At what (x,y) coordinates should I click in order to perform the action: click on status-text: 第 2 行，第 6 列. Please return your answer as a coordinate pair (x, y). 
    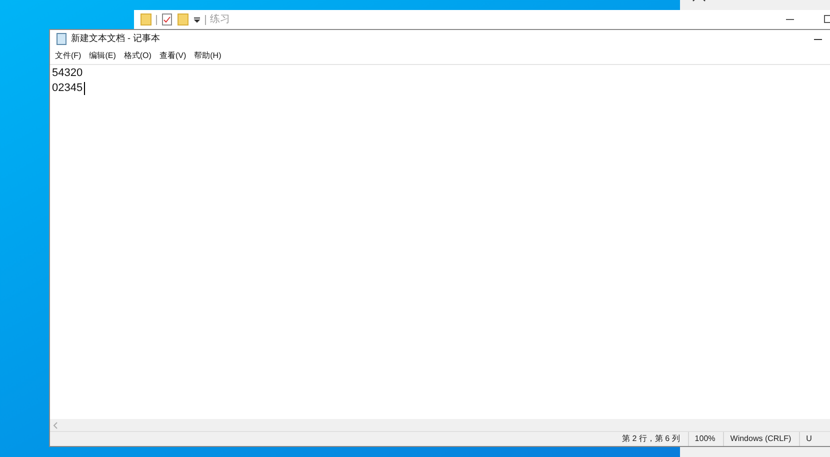
    Looking at the image, I should click on (651, 439).